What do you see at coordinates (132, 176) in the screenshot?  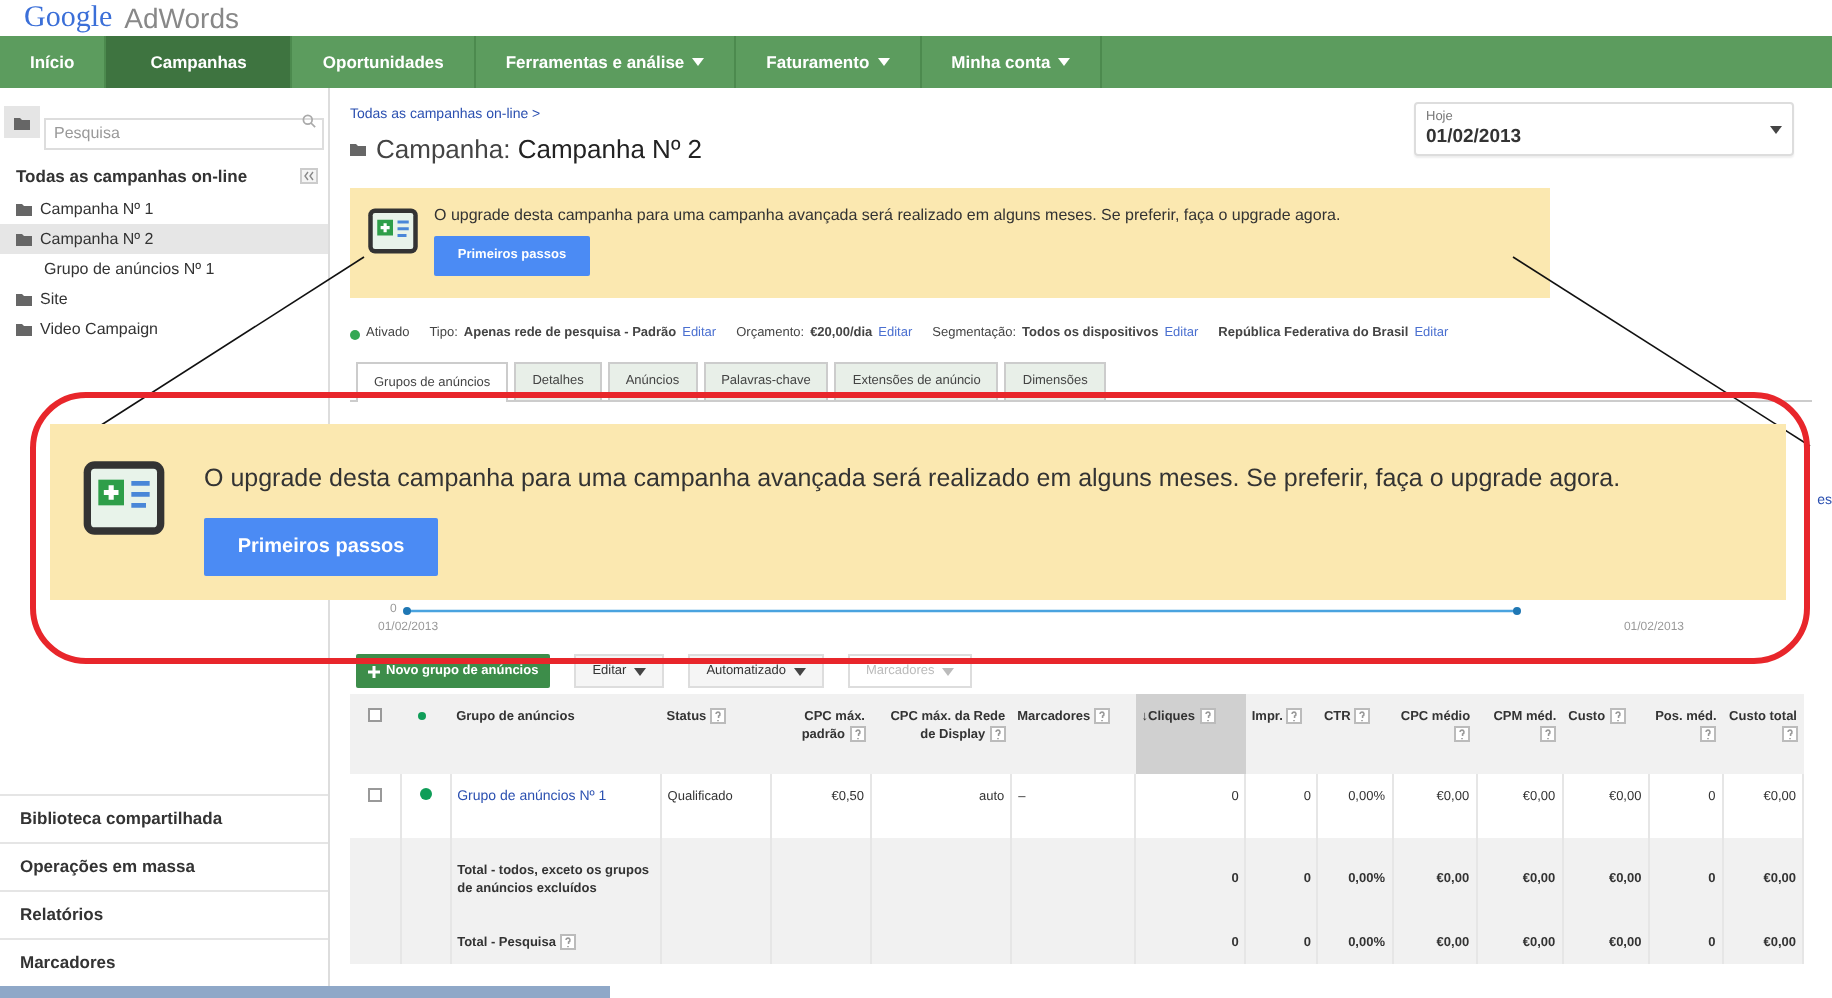 I see `sidebar-heading: Todas as campanhas on-line` at bounding box center [132, 176].